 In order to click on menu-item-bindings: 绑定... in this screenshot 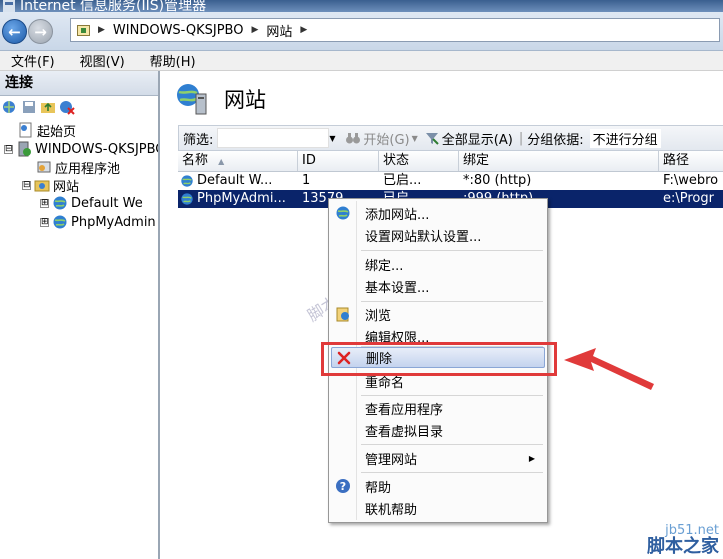, I will do `click(438, 264)`.